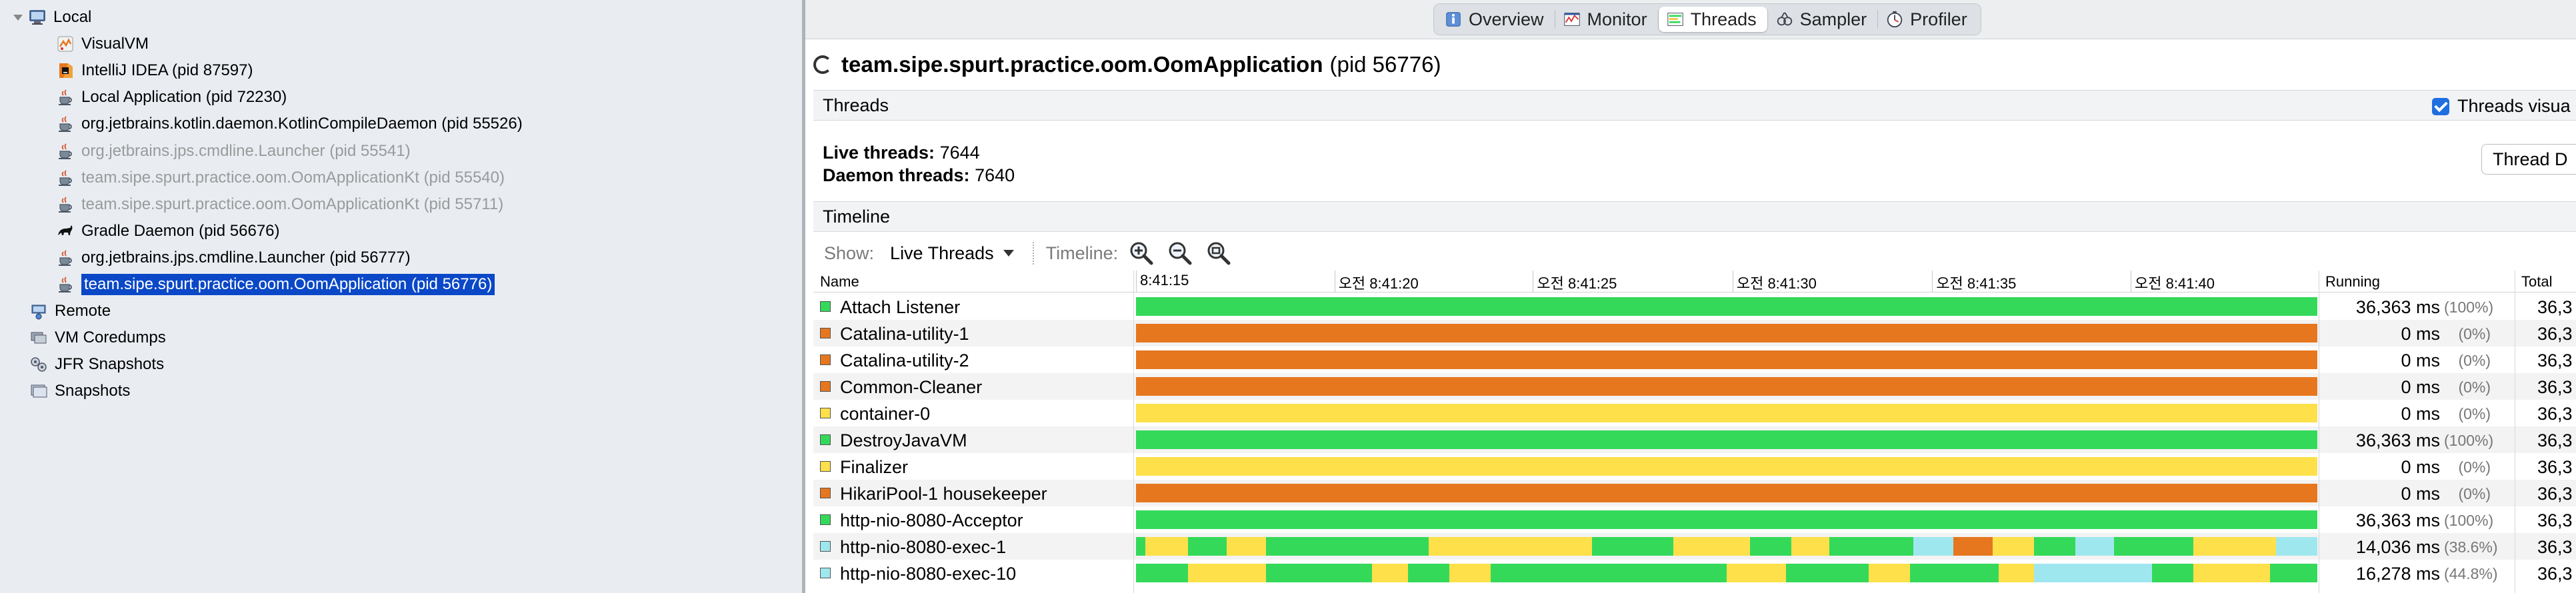  Describe the element at coordinates (2352, 282) in the screenshot. I see `column-header-running: Running` at that location.